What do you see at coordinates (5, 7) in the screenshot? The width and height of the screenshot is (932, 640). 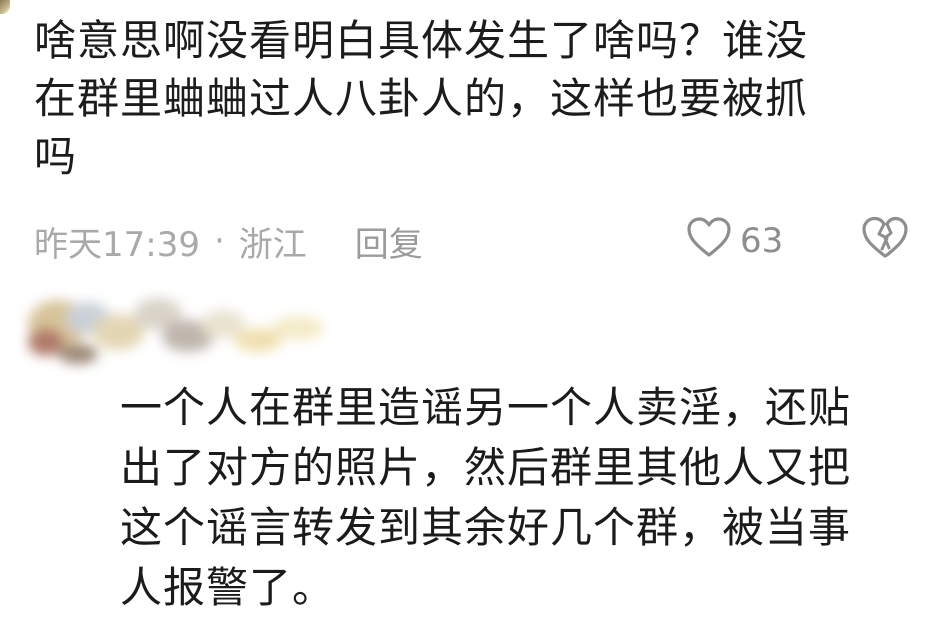 I see `cropped-avatar-edge` at bounding box center [5, 7].